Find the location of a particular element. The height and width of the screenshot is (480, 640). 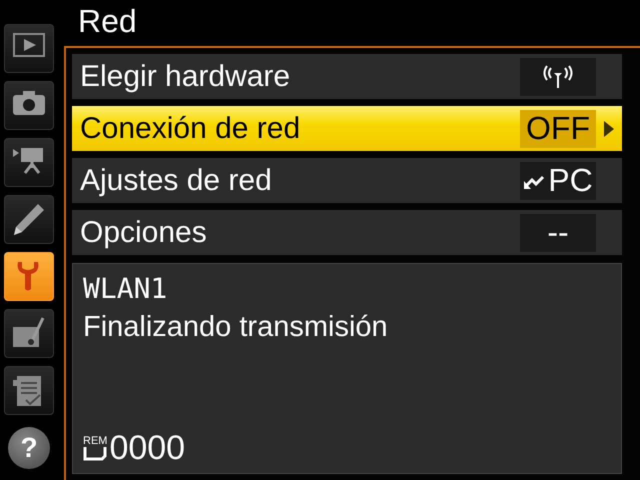

right-arrow-icon is located at coordinates (609, 129).